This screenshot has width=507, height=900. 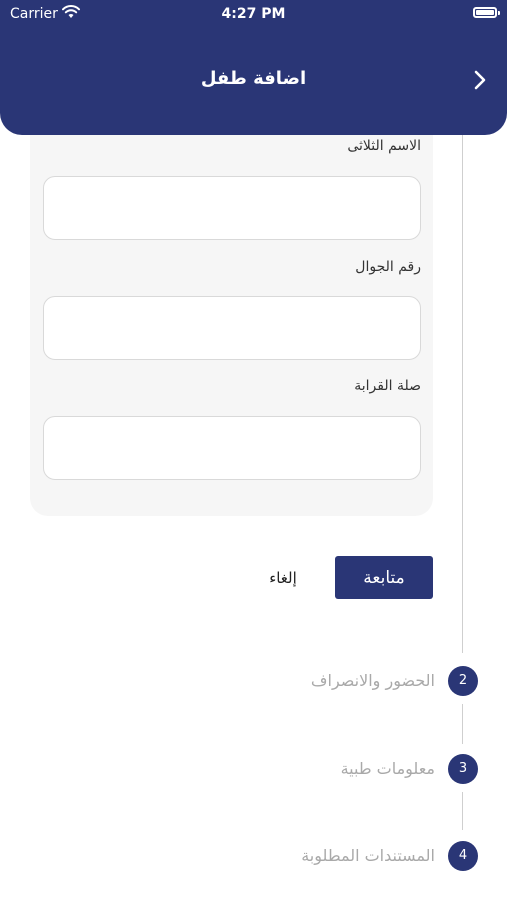 I want to click on battery-fill, so click(x=485, y=12).